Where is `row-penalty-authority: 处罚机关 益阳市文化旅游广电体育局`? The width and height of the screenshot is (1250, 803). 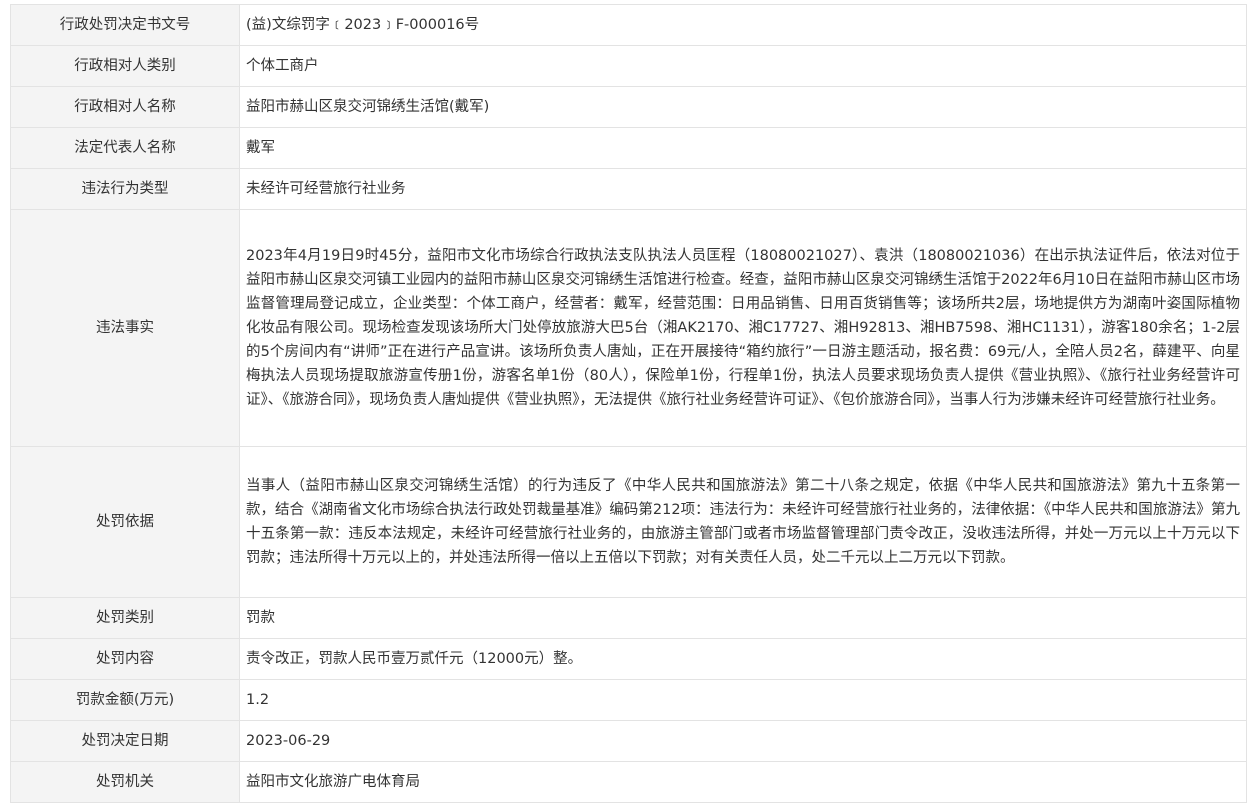 row-penalty-authority: 处罚机关 益阳市文化旅游广电体育局 is located at coordinates (628, 782).